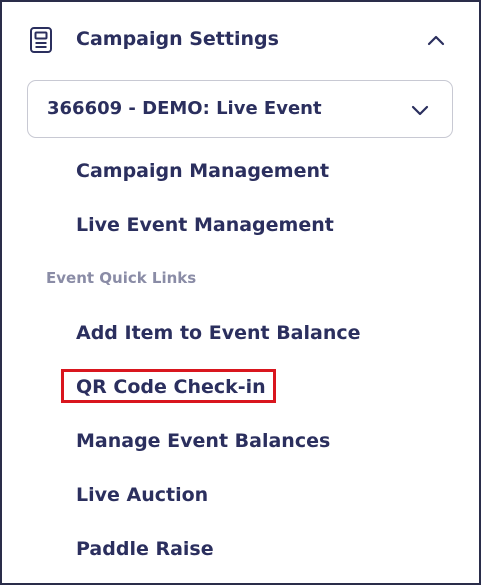 The width and height of the screenshot is (481, 585). Describe the element at coordinates (205, 225) in the screenshot. I see `live-event-management-link: Live Event Management` at that location.